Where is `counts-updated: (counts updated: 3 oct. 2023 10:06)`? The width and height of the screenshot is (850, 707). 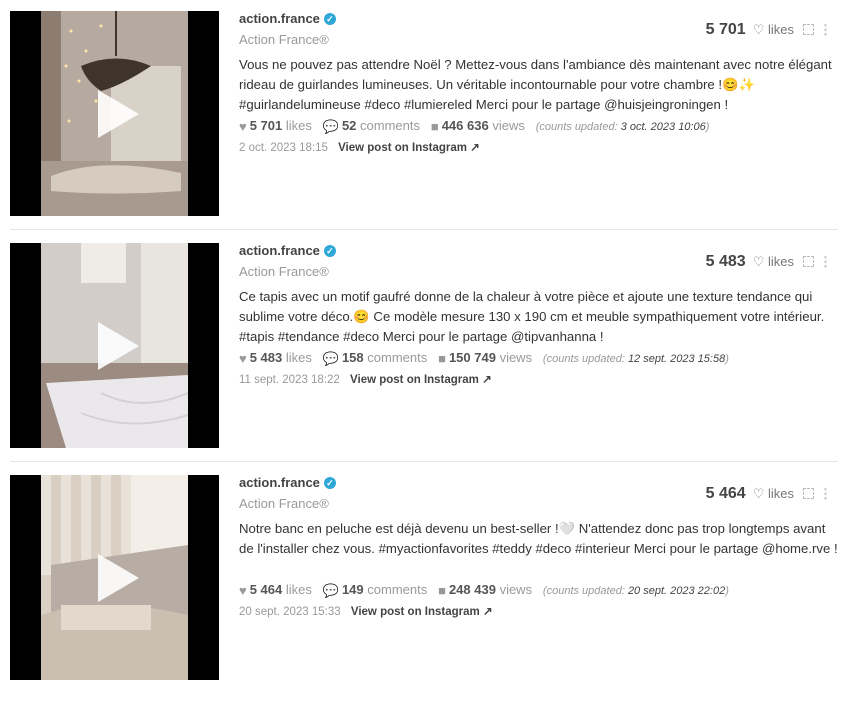 counts-updated: (counts updated: 3 oct. 2023 10:06) is located at coordinates (623, 127).